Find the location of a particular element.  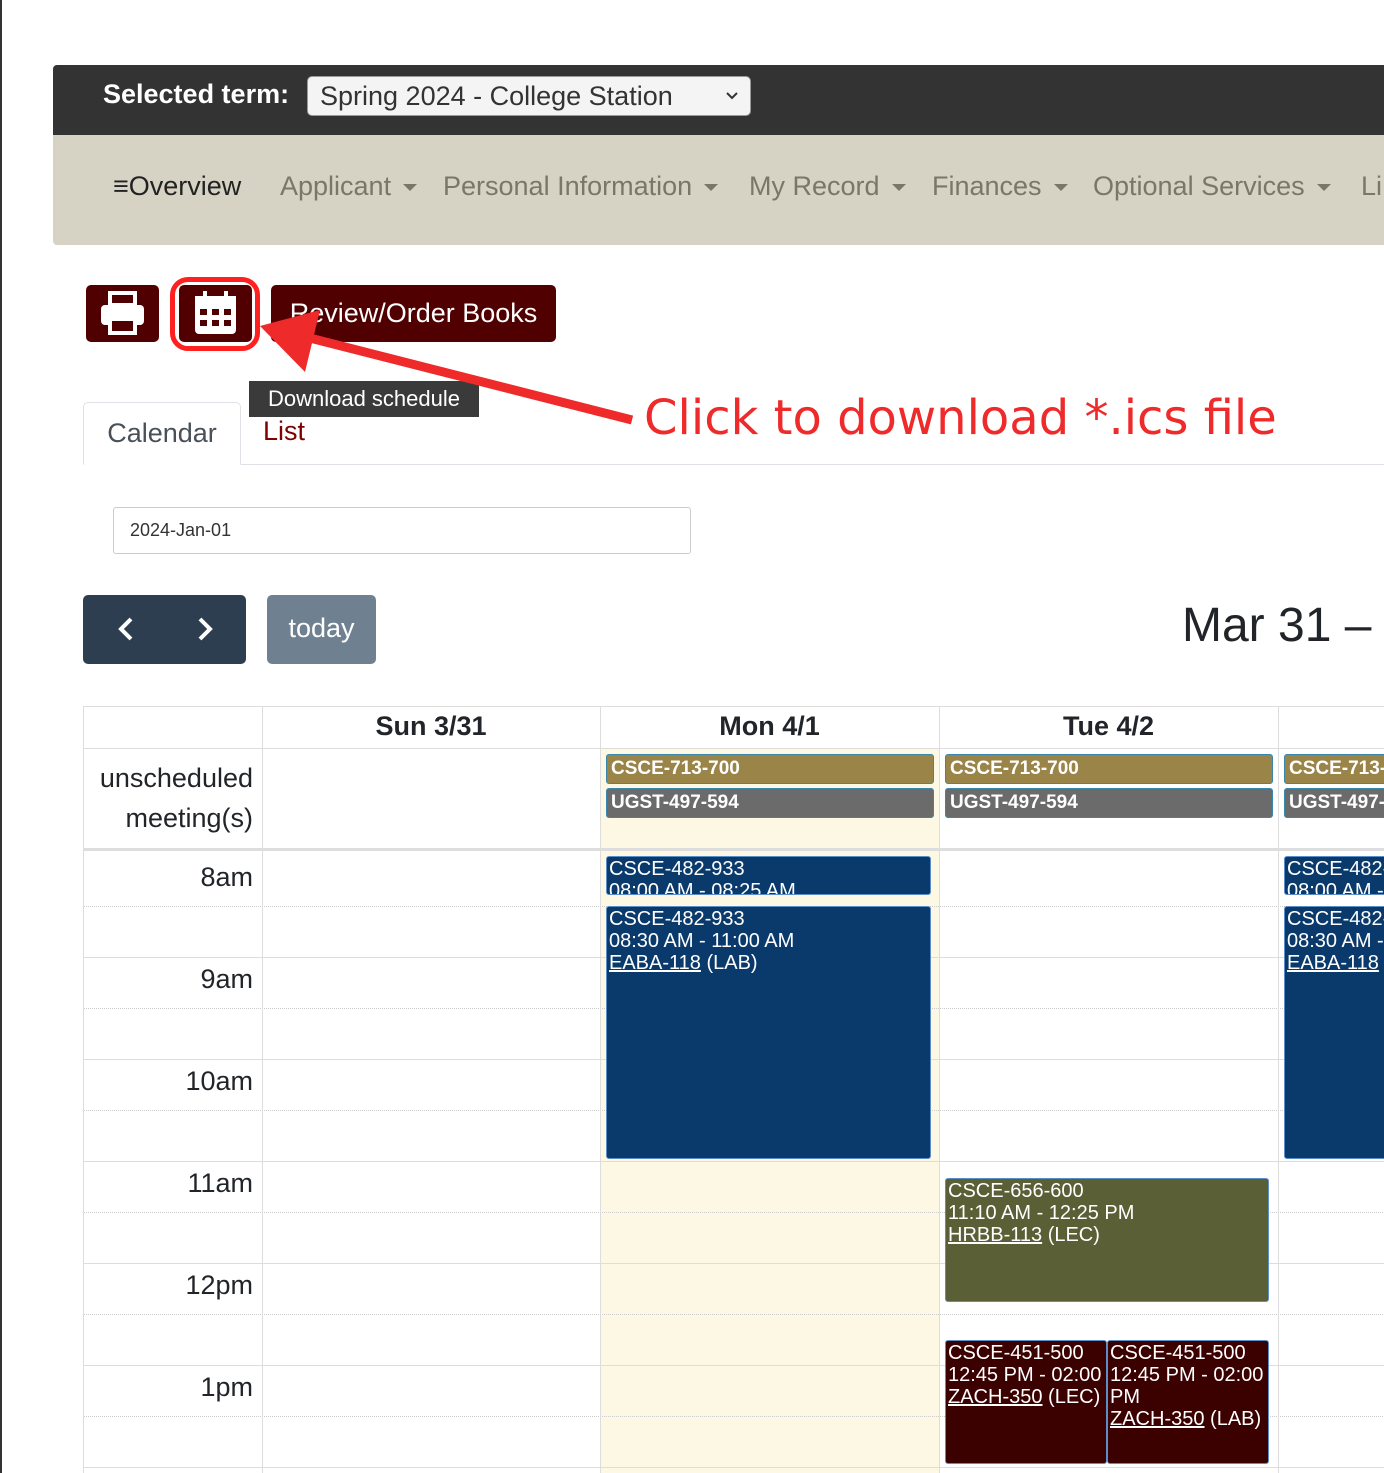

range-title: Mar 31 – is located at coordinates (1277, 625).